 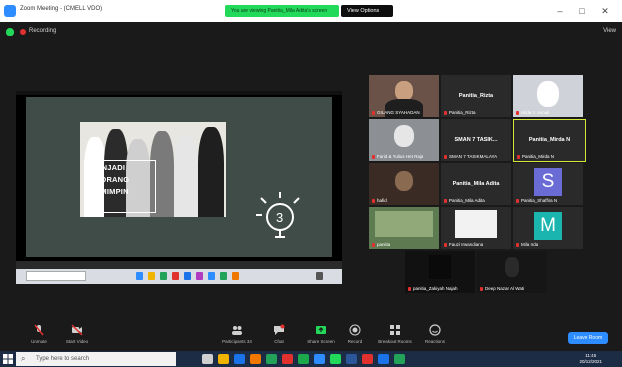 I want to click on start-video-button: Start Video, so click(x=77, y=336).